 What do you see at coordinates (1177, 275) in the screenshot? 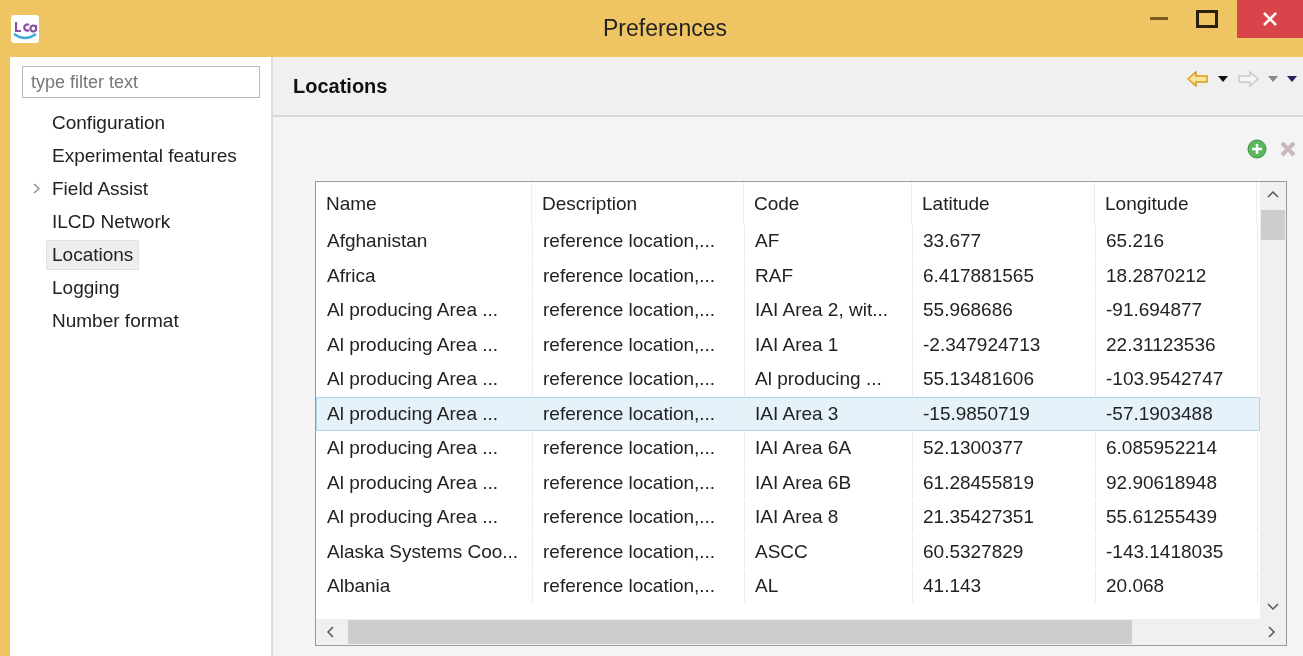
I see `table-cell: 18.2870212` at bounding box center [1177, 275].